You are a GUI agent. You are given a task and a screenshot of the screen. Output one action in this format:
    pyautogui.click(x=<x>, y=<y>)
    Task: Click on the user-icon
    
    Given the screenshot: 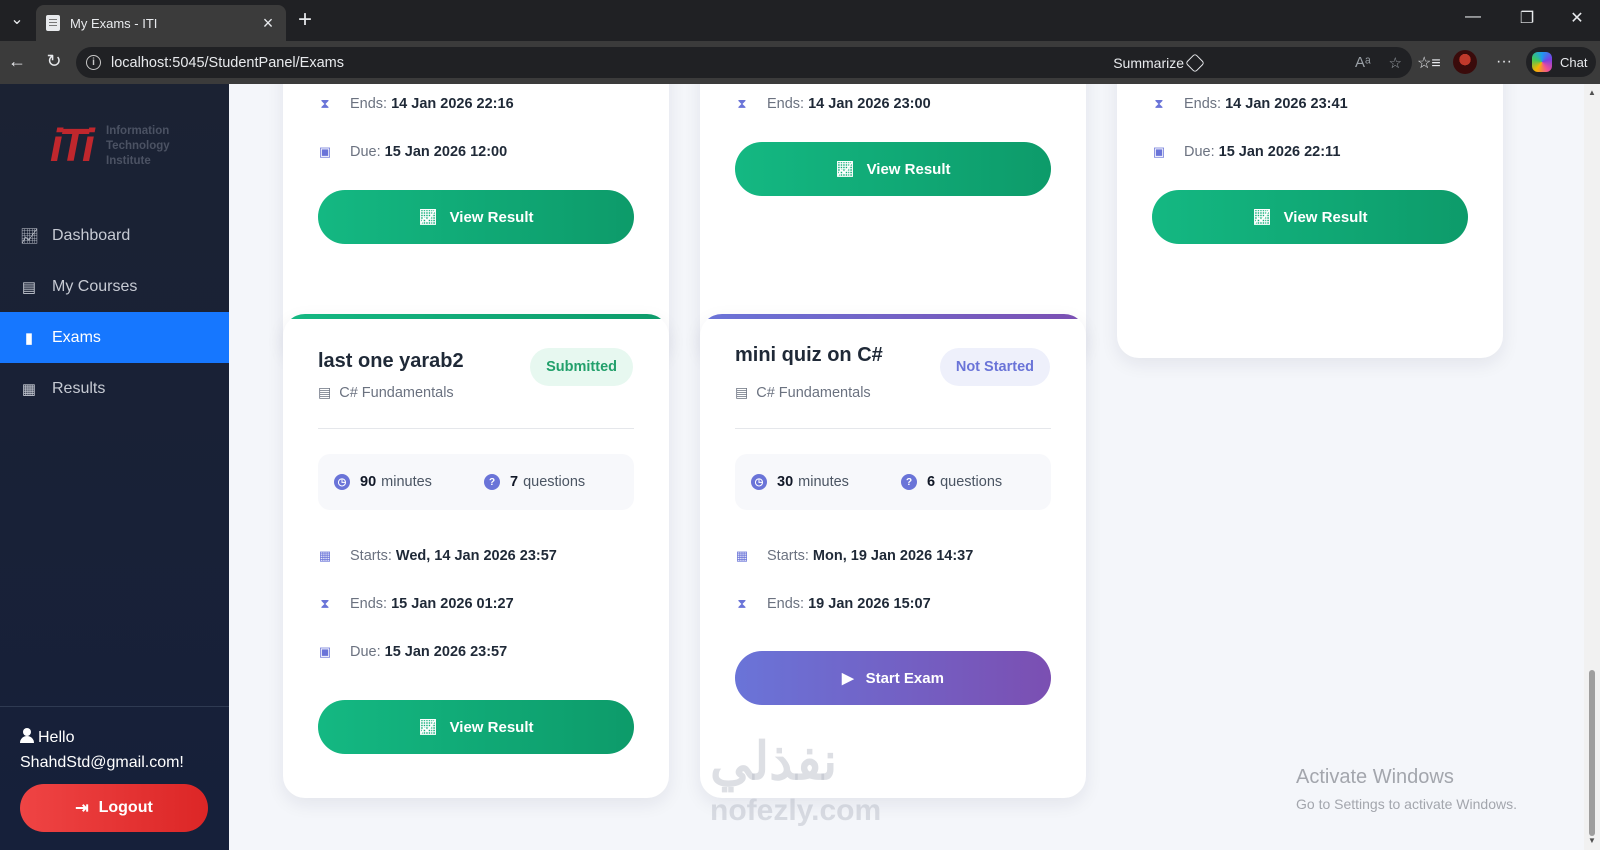 What is the action you would take?
    pyautogui.click(x=27, y=735)
    